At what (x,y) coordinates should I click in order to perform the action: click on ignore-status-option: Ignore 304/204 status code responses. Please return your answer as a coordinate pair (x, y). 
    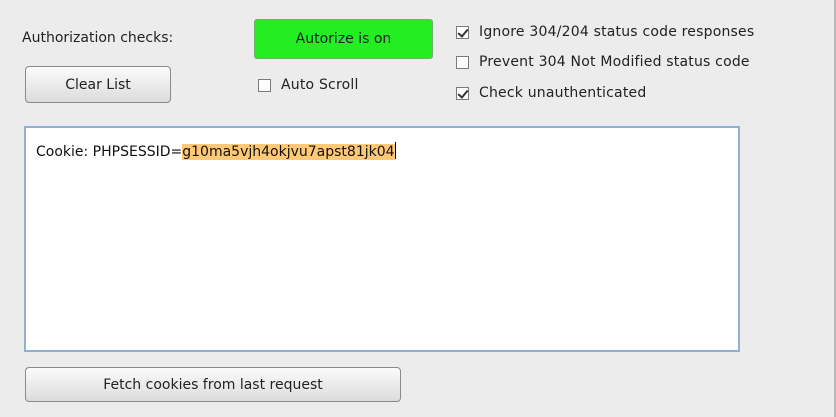
    Looking at the image, I should click on (605, 32).